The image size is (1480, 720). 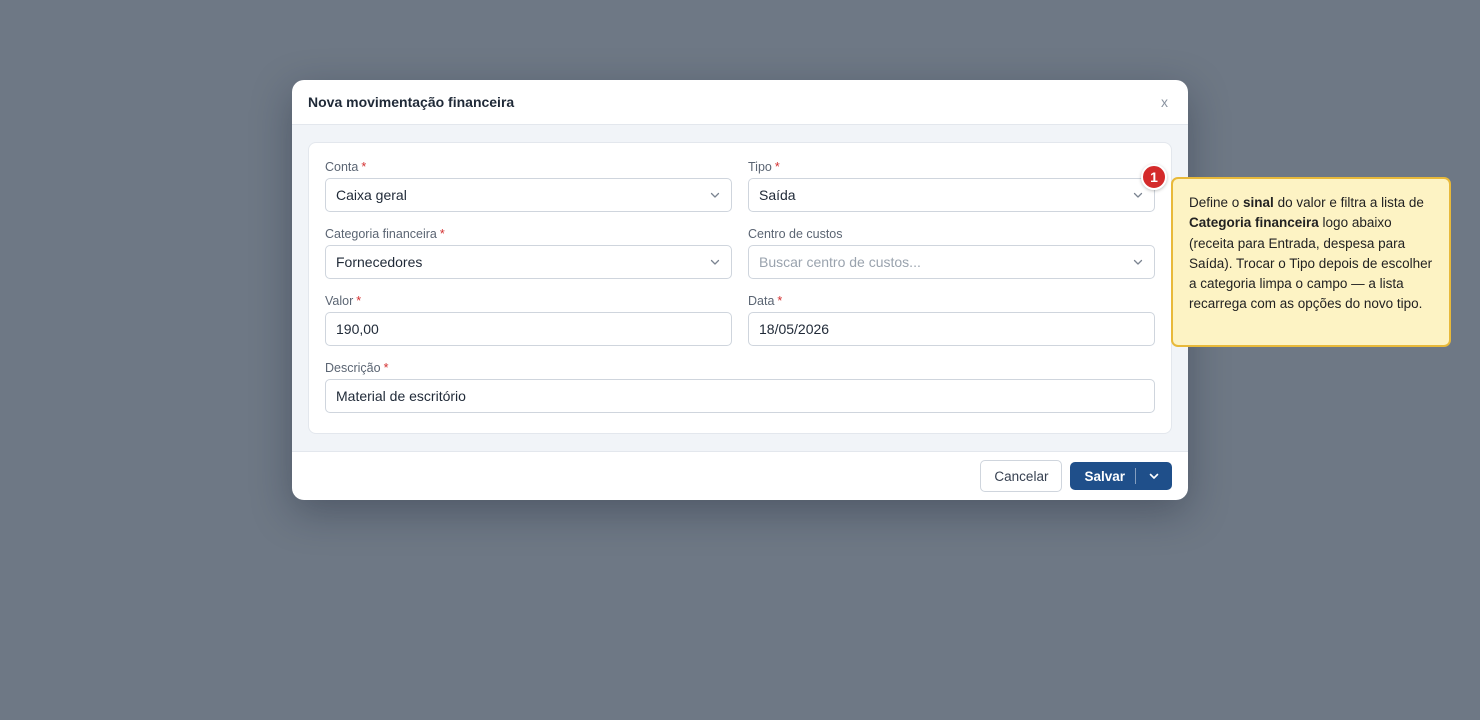 What do you see at coordinates (951, 195) in the screenshot?
I see `tipo-select: Saída` at bounding box center [951, 195].